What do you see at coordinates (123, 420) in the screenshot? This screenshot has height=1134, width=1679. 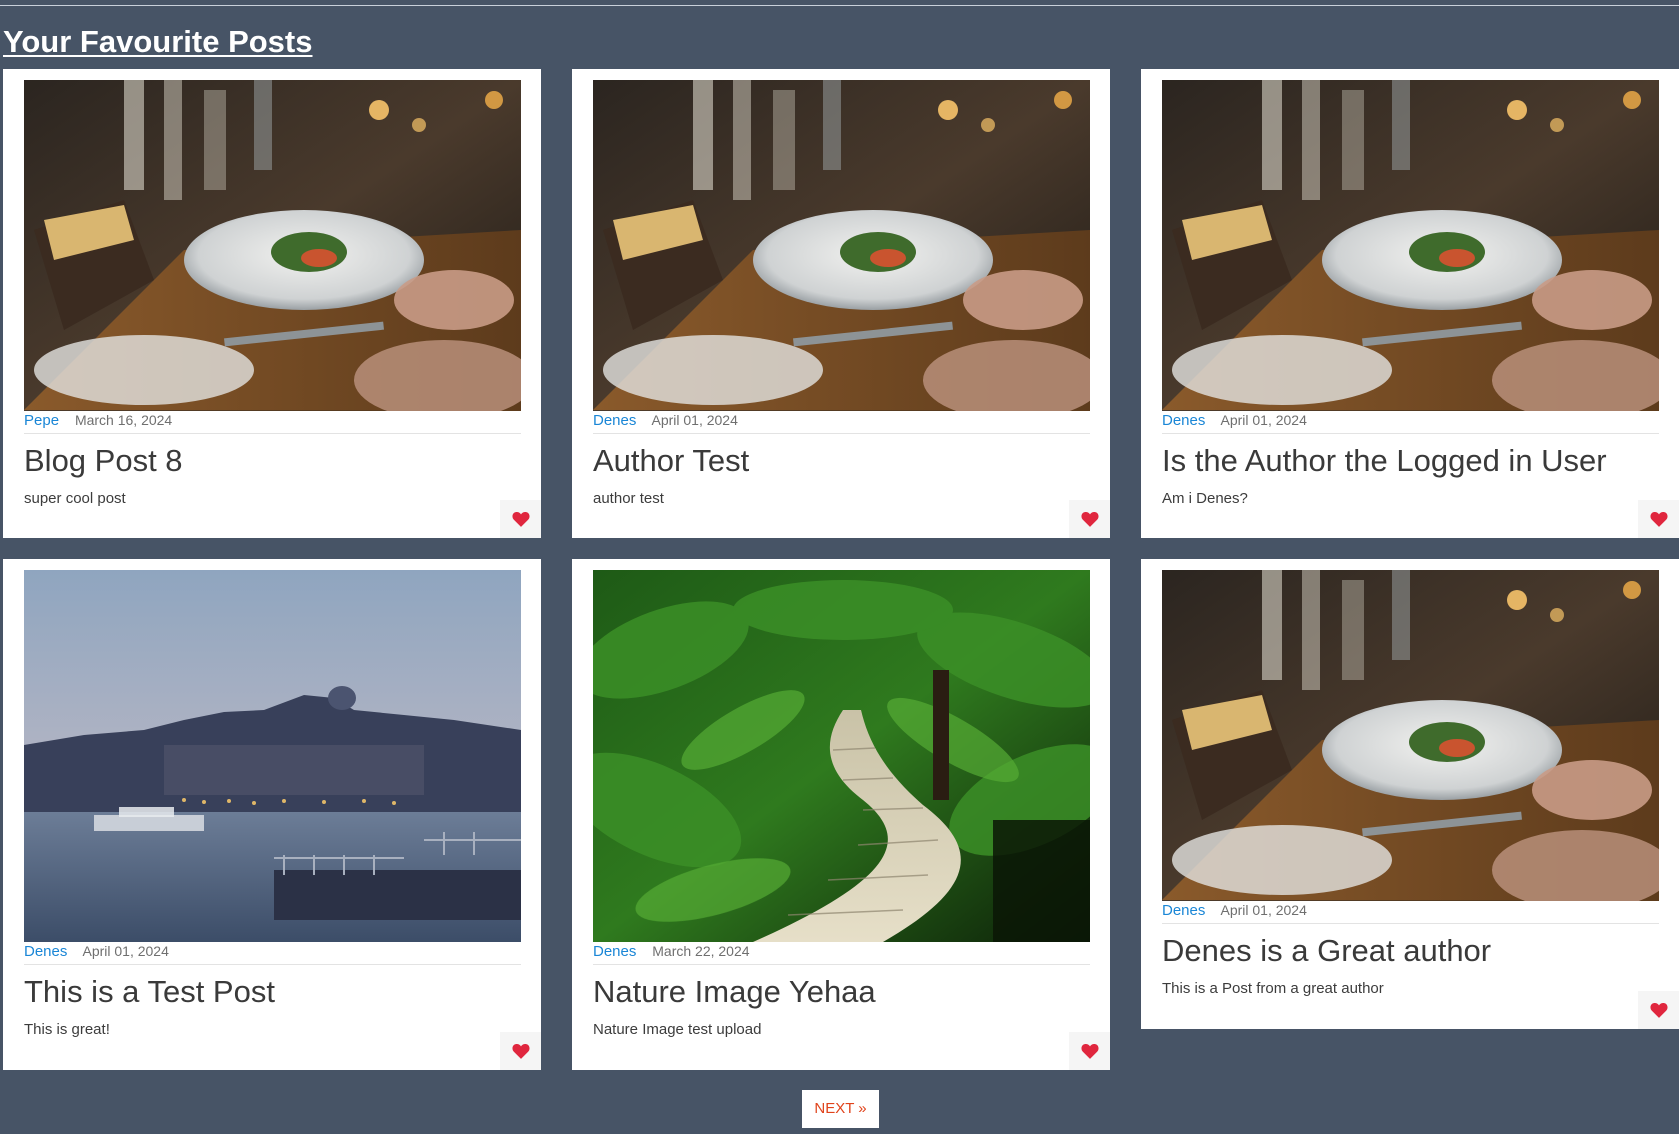 I see `post-date: March 16, 2024` at bounding box center [123, 420].